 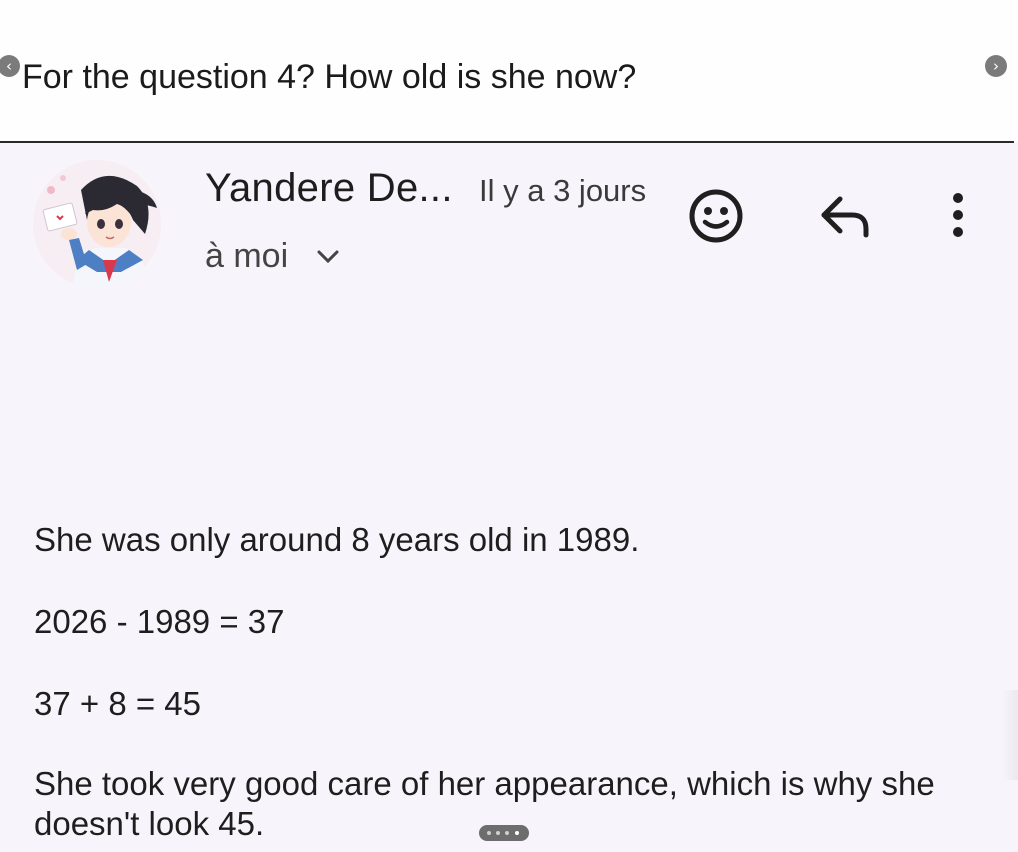 I want to click on email-body-line: 2026 - 1989 = 37, so click(x=159, y=621).